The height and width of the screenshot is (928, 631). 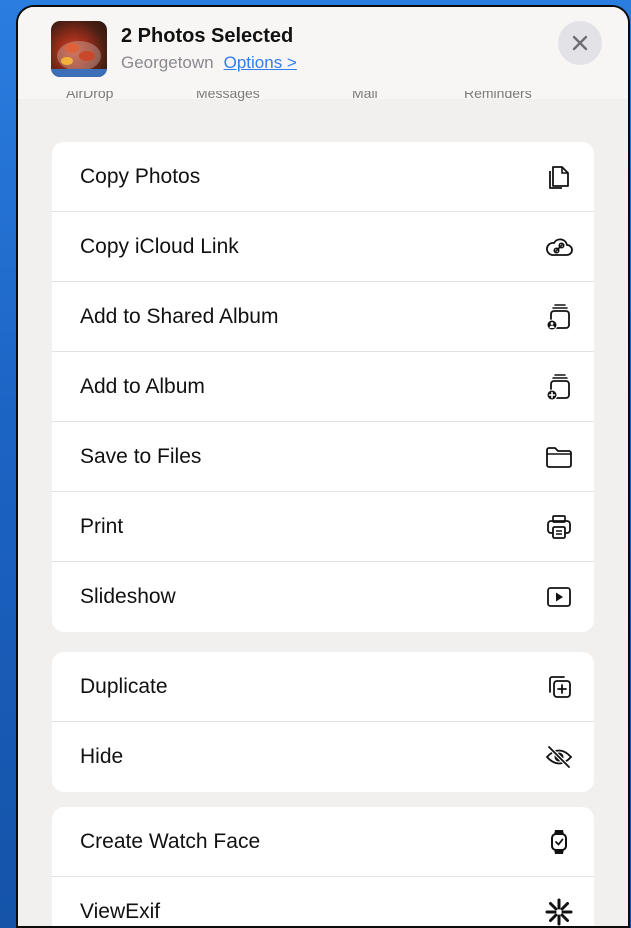 I want to click on options-link: Options >, so click(x=260, y=62).